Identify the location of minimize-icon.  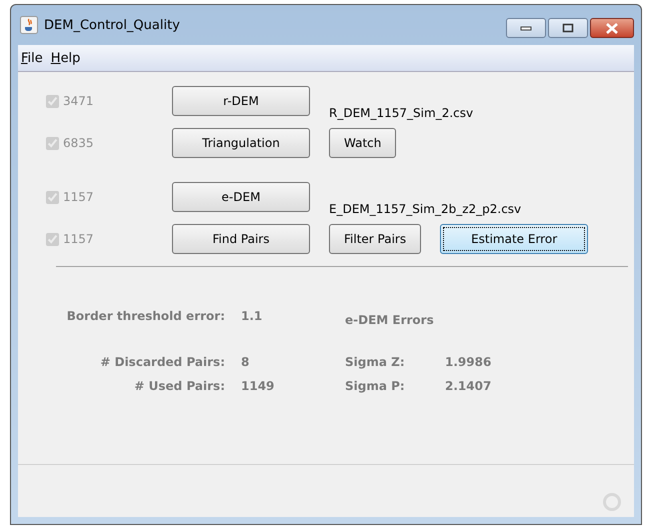
(526, 28).